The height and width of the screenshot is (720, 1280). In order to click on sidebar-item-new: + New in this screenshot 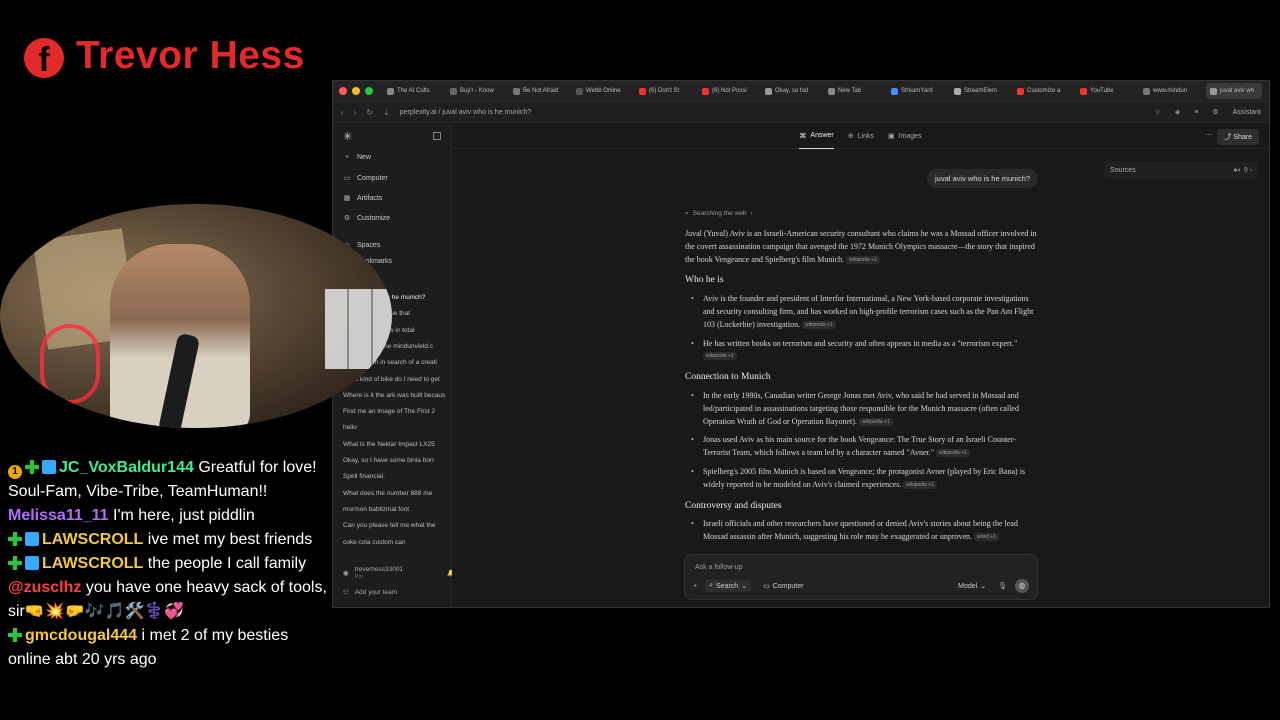, I will do `click(357, 157)`.